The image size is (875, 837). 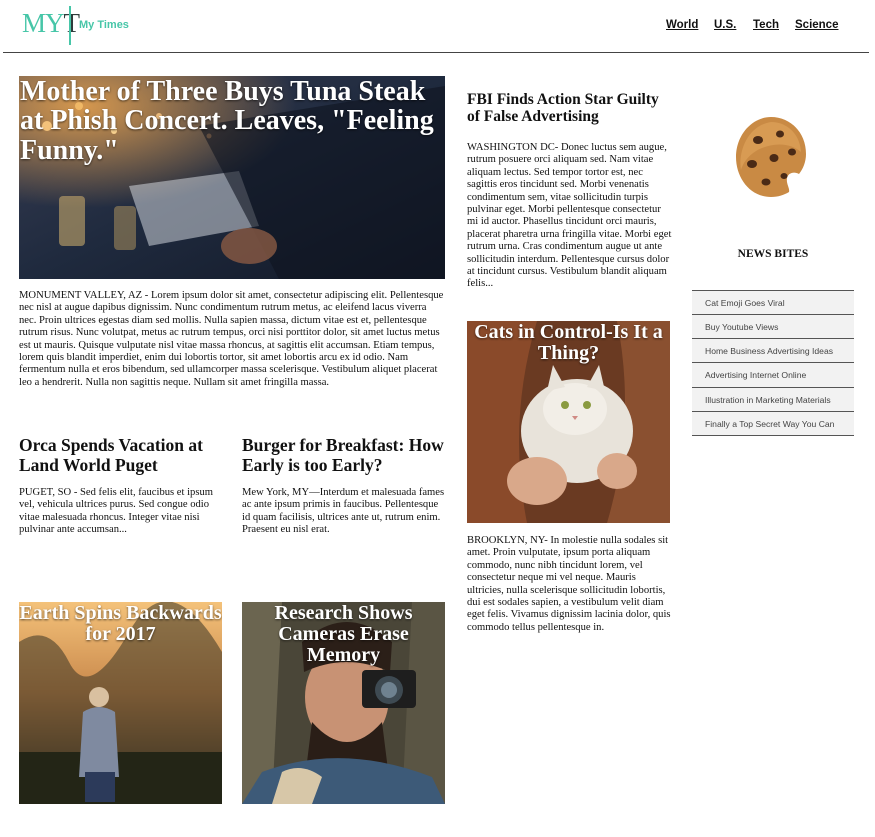 I want to click on news-bite-item: Advertising Internet Online, so click(x=773, y=375).